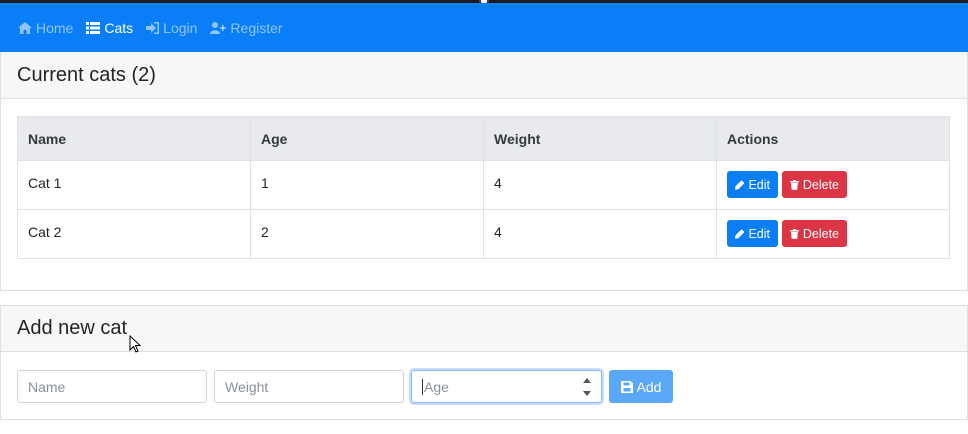 The width and height of the screenshot is (968, 434). I want to click on table-row: Cat 2 2 4 Edit Delete, so click(483, 234).